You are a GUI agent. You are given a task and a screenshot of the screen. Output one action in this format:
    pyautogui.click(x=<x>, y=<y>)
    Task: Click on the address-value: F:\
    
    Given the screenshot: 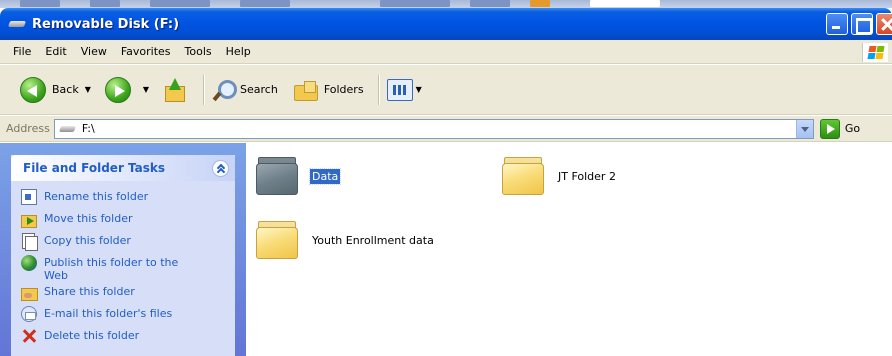 What is the action you would take?
    pyautogui.click(x=88, y=128)
    